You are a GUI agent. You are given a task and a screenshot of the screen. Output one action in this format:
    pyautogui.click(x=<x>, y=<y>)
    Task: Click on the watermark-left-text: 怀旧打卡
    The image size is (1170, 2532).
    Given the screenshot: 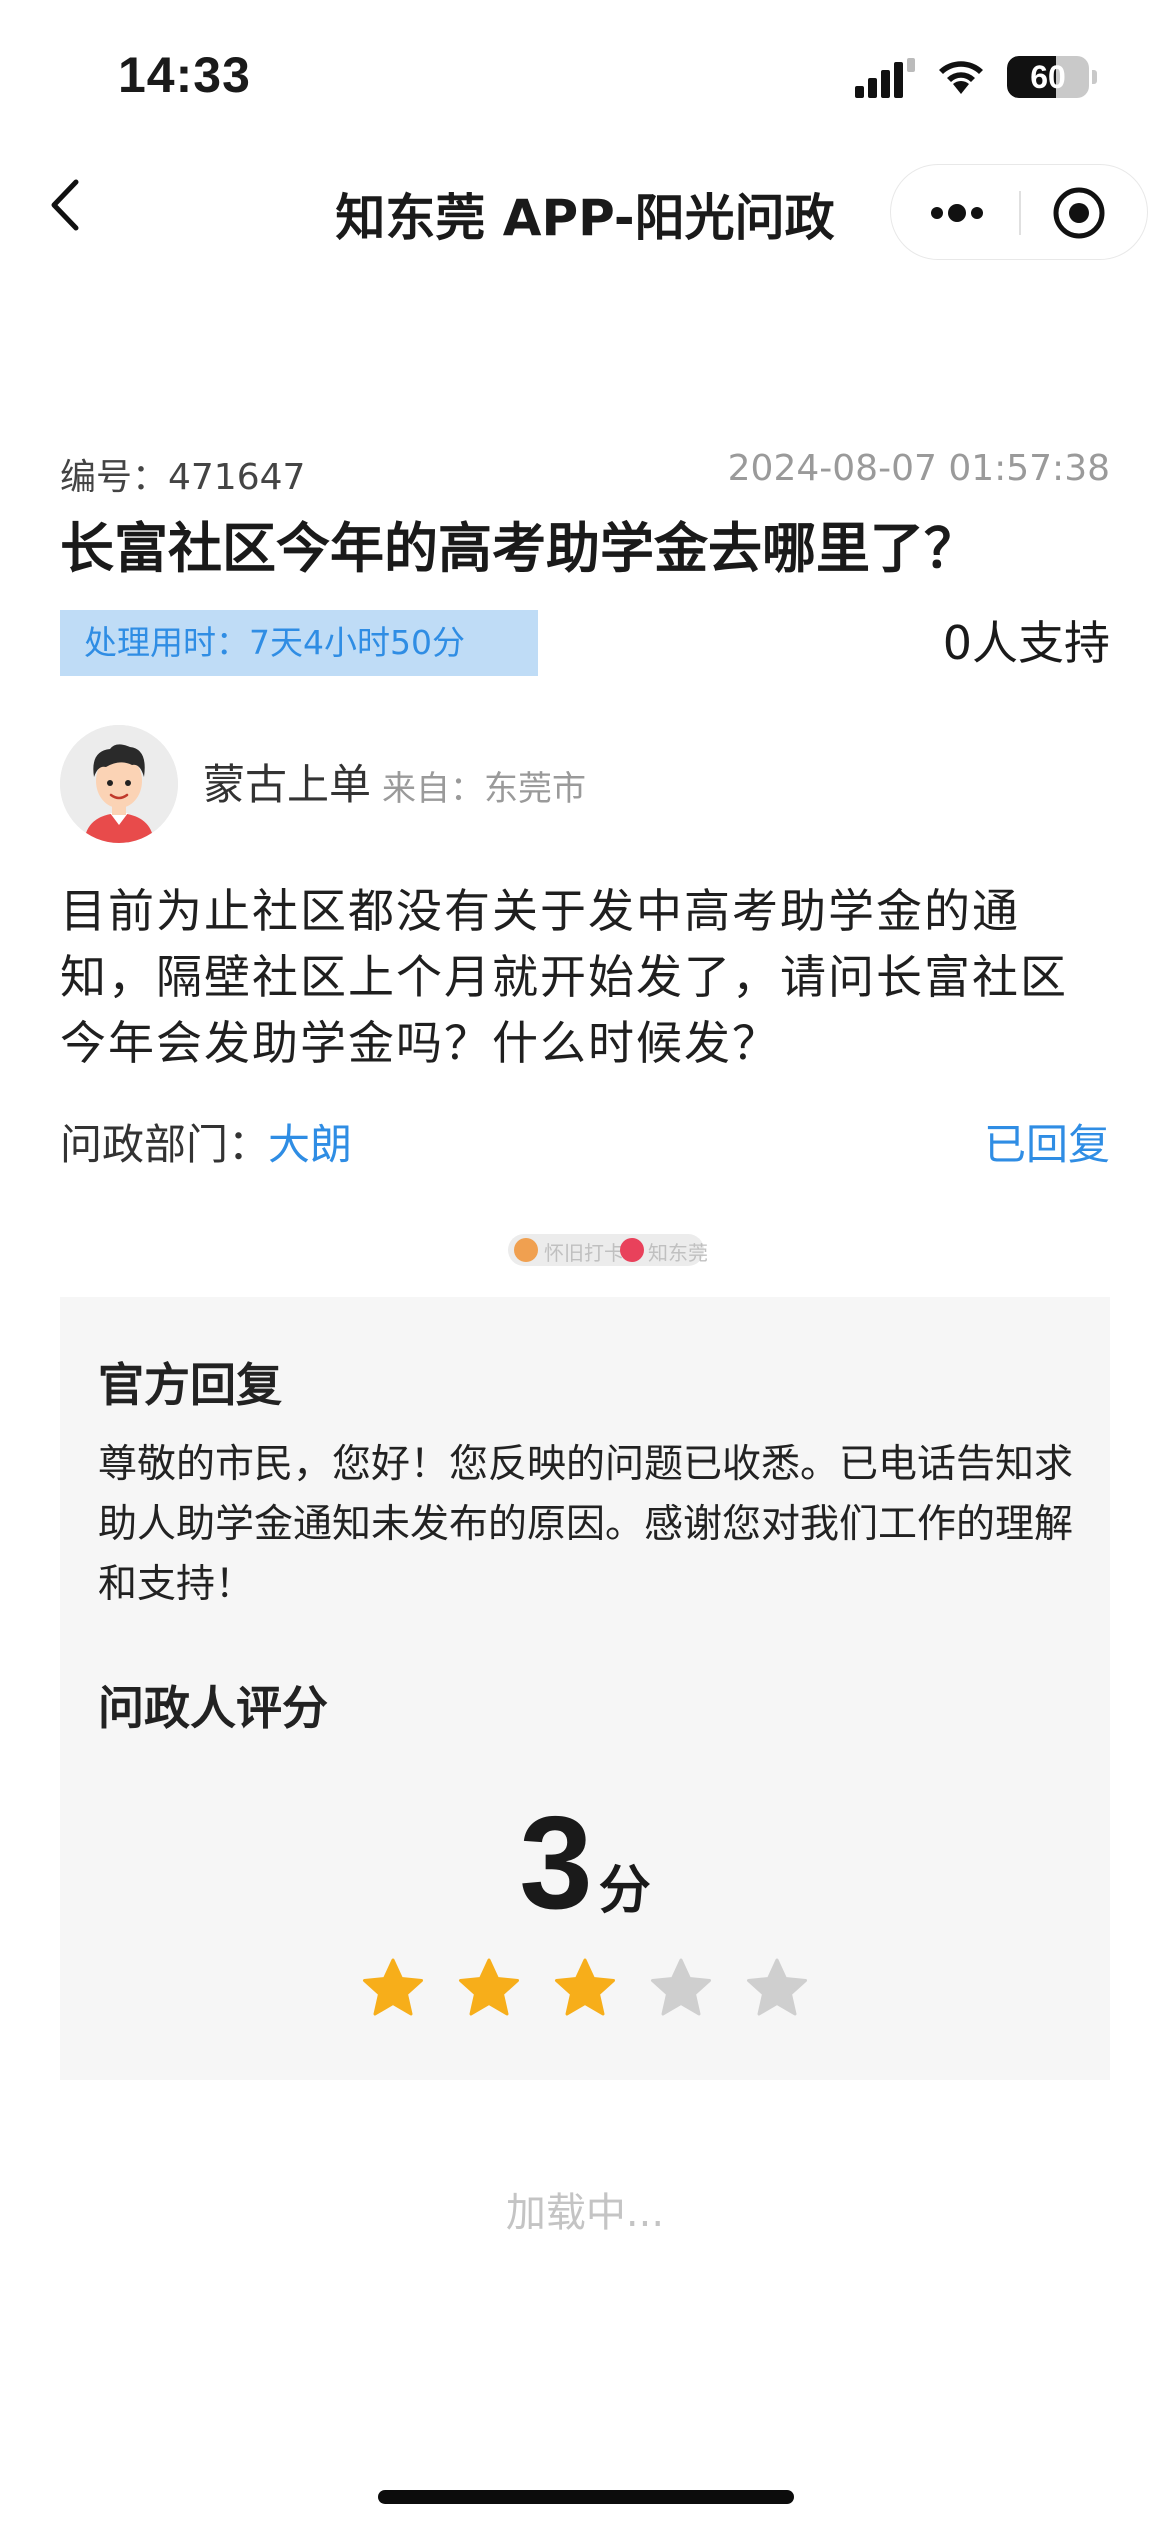 What is the action you would take?
    pyautogui.click(x=584, y=1253)
    